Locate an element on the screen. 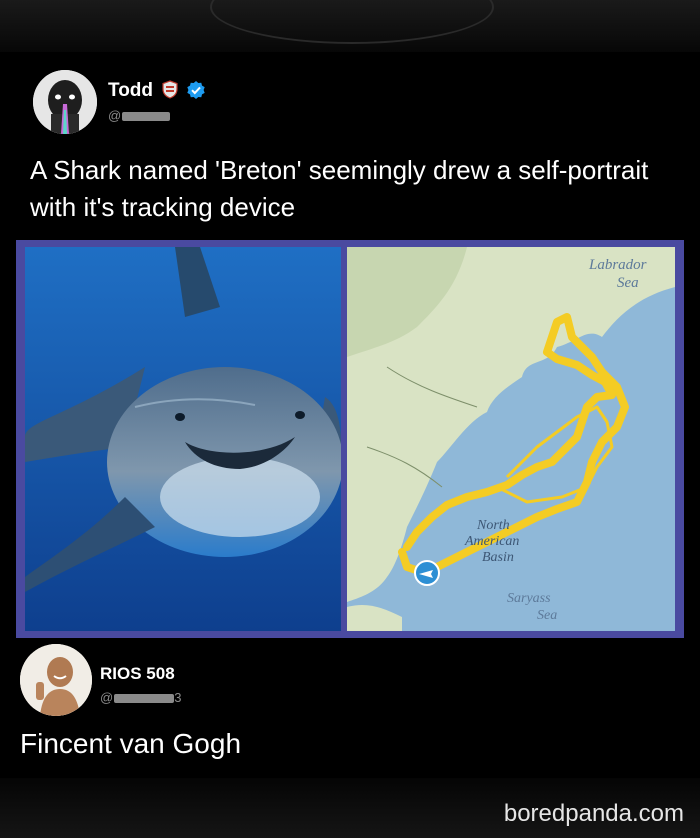 The width and height of the screenshot is (700, 838). author-name: Todd is located at coordinates (130, 91).